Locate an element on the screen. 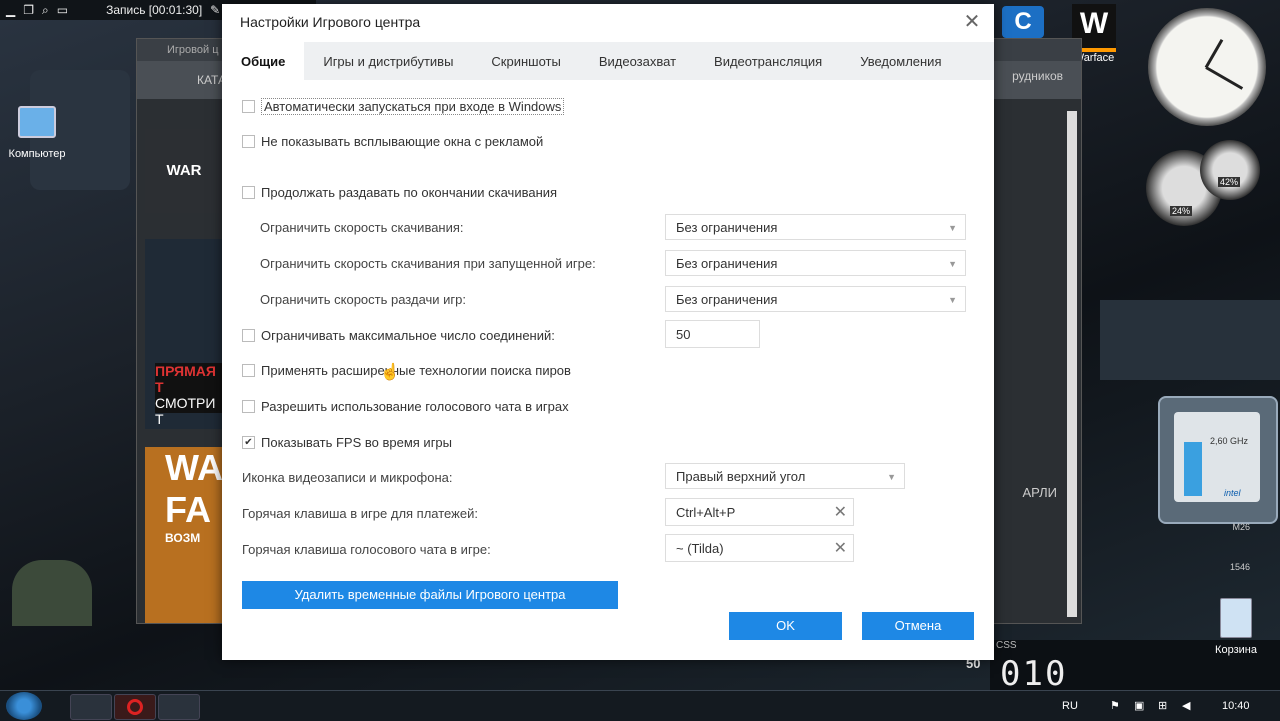 The width and height of the screenshot is (1280, 721). voice-chat-checkbox is located at coordinates (248, 406).